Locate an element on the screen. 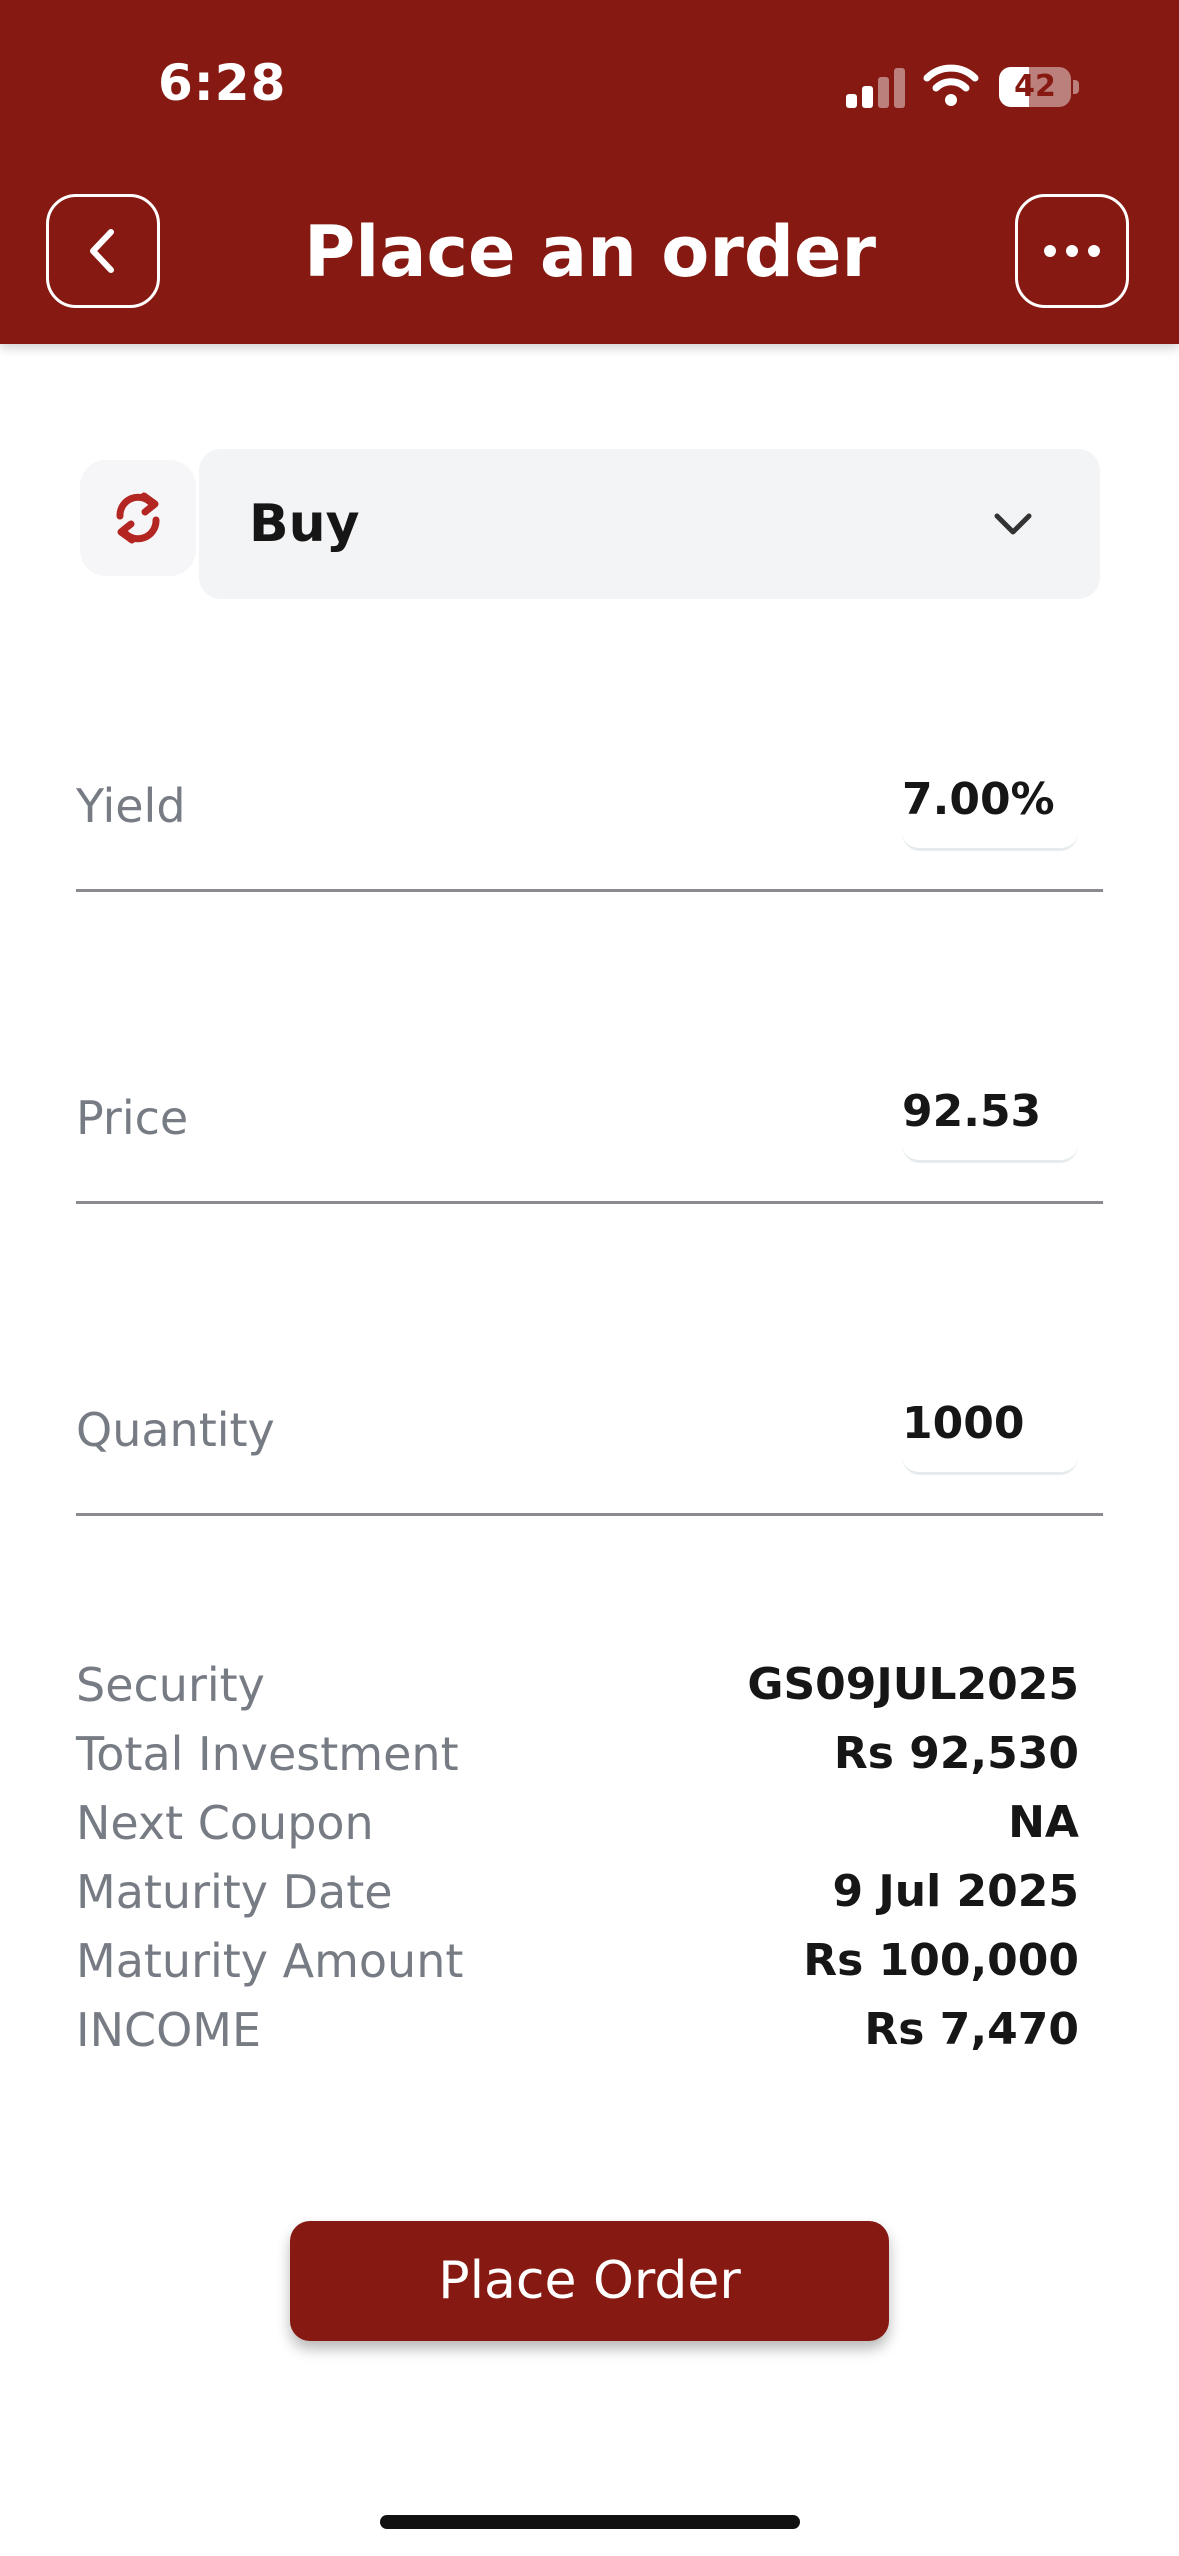  price-label: Price is located at coordinates (132, 1118).